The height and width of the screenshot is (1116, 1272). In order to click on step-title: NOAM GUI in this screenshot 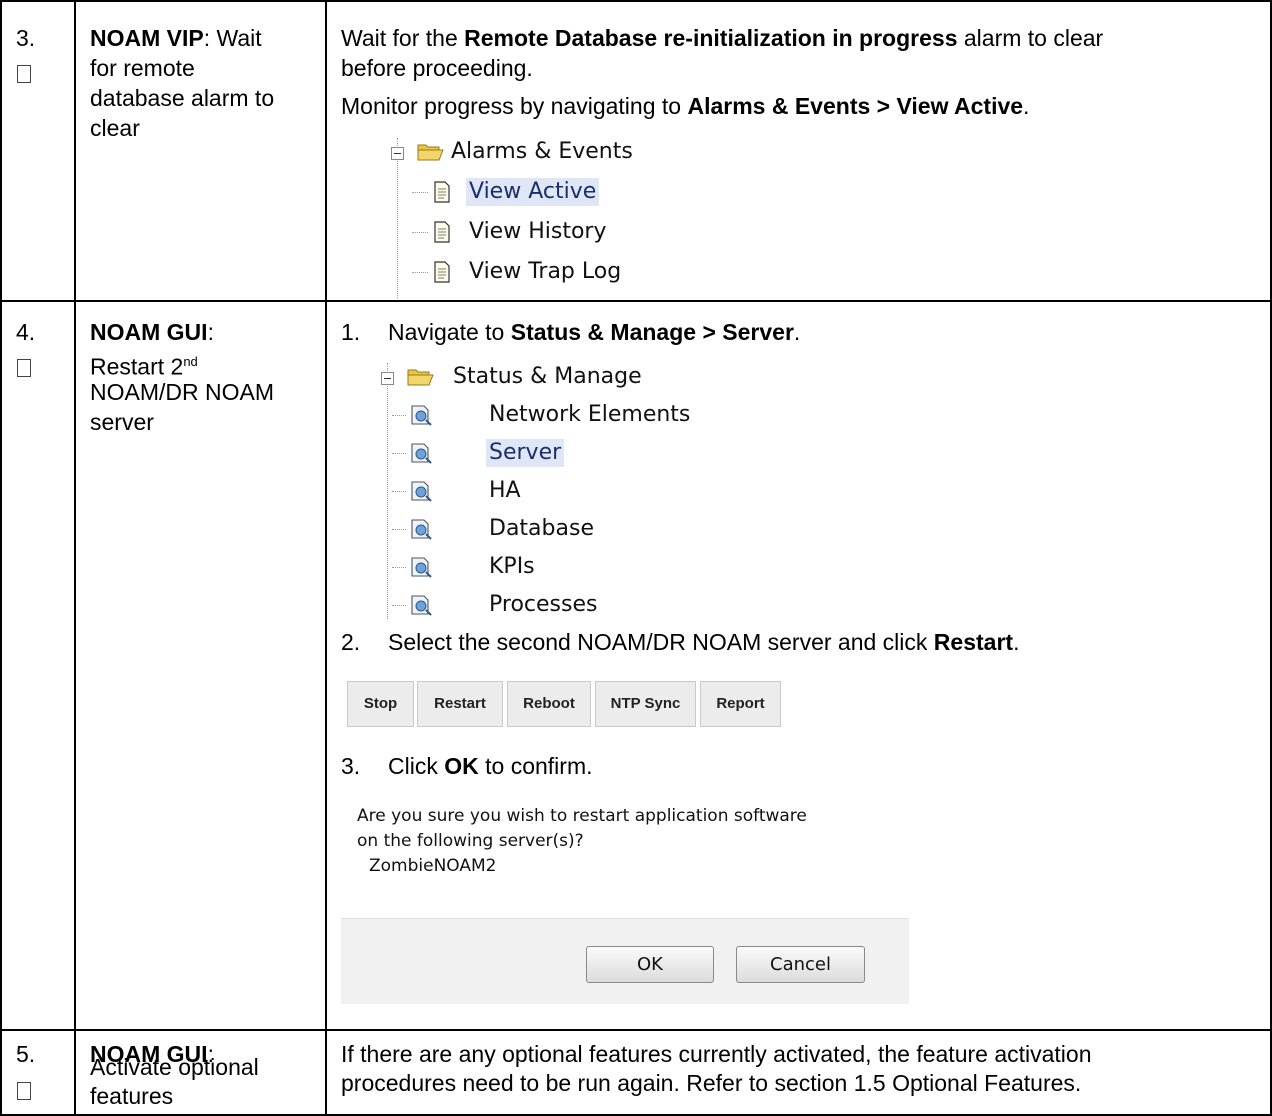, I will do `click(149, 332)`.